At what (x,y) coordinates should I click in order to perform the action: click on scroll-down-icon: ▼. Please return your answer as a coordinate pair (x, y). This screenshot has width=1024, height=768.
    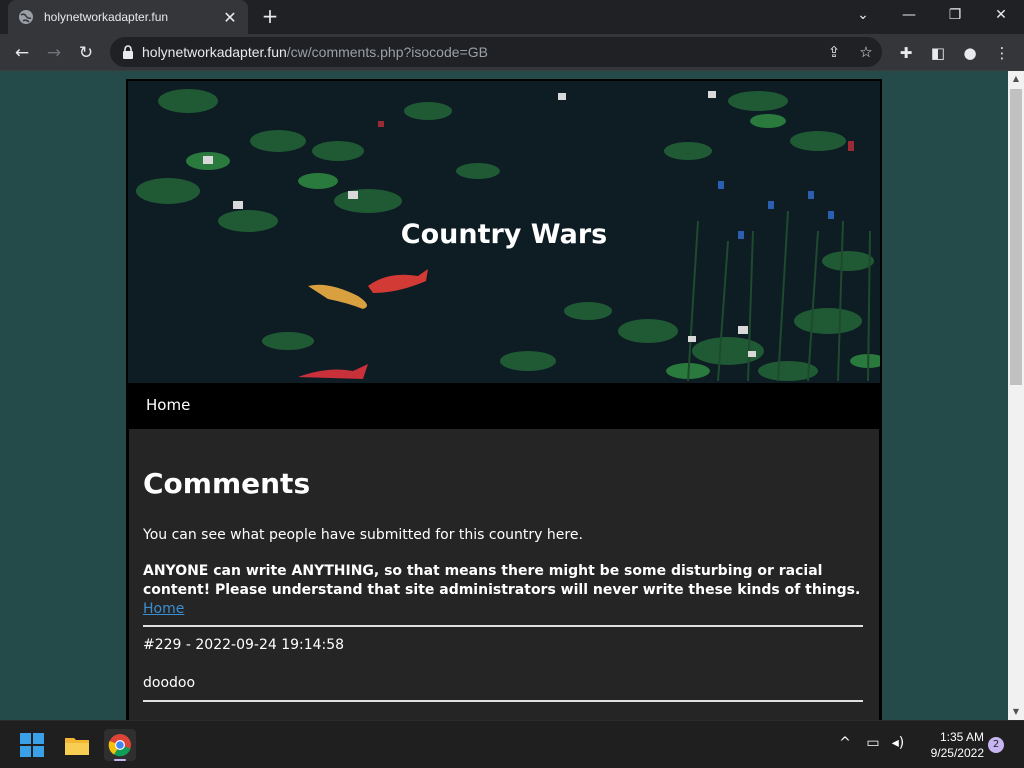
    Looking at the image, I should click on (1016, 712).